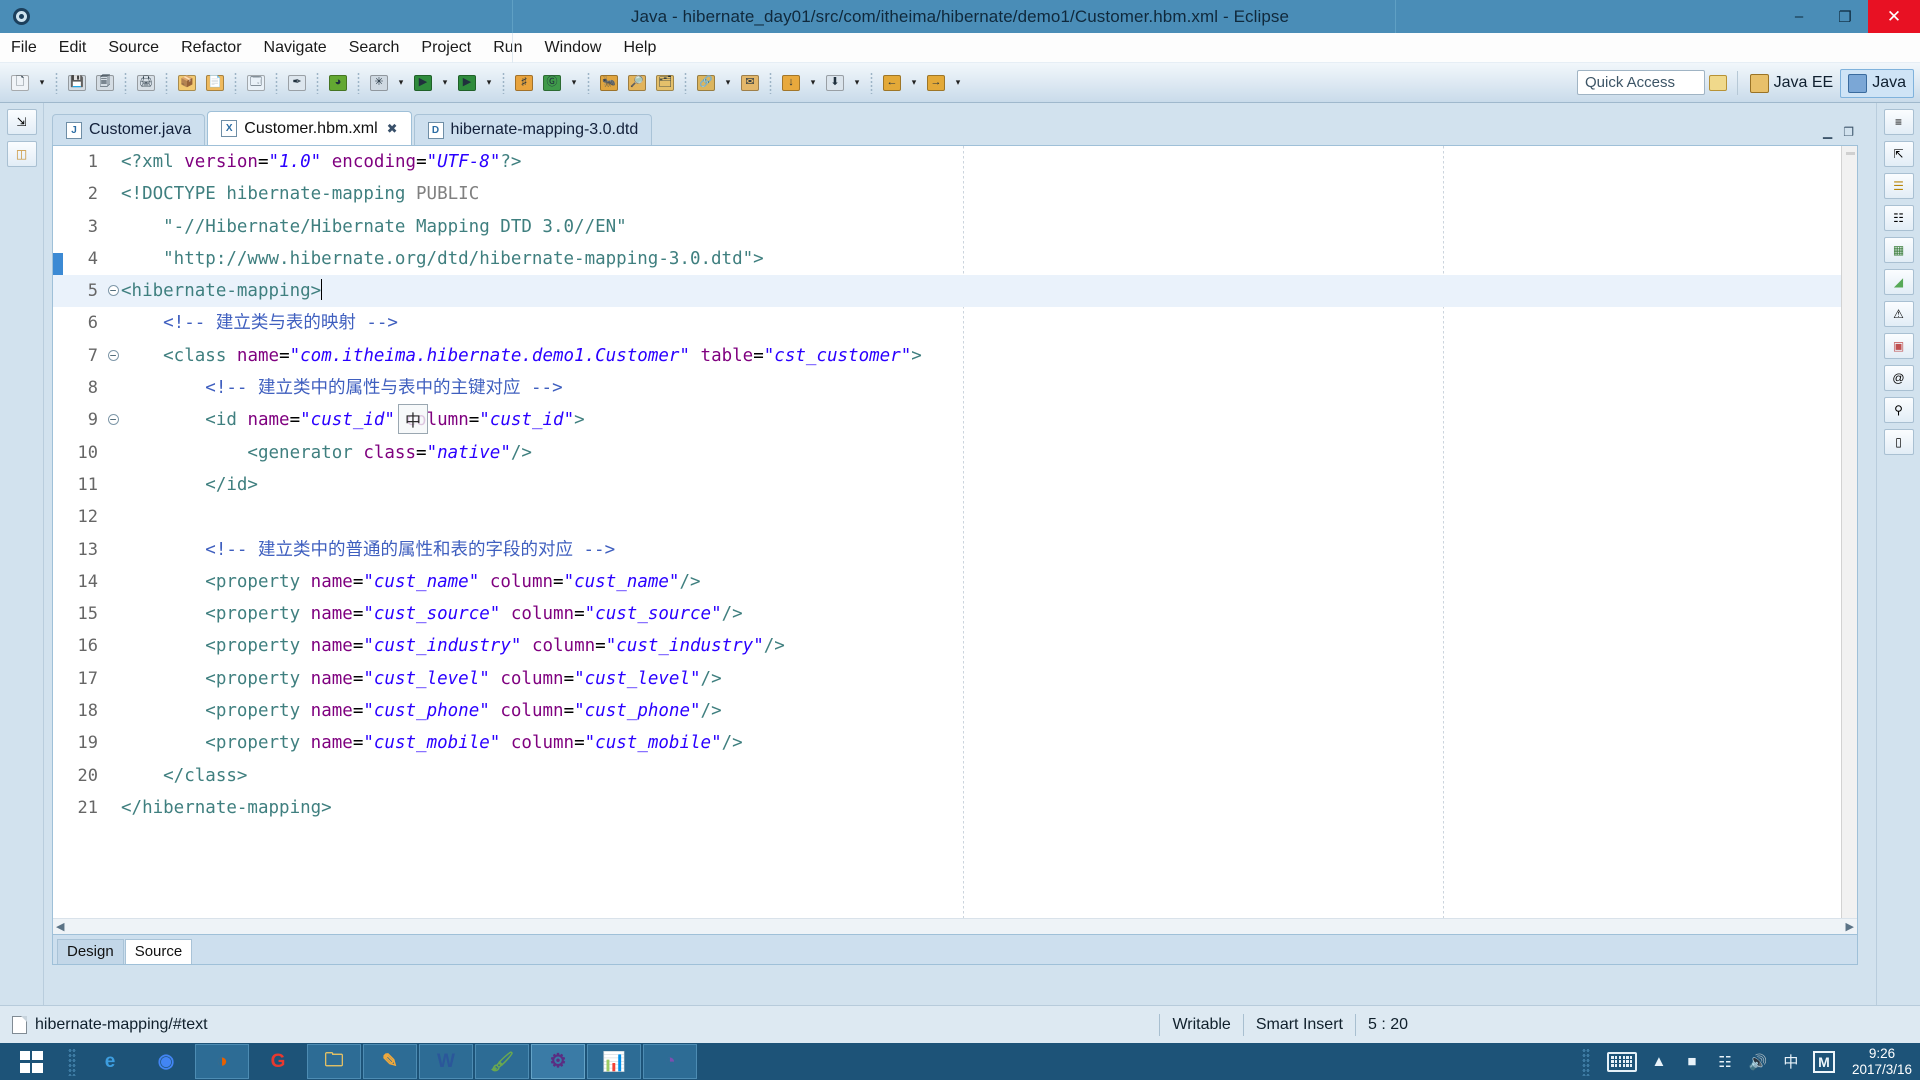 Image resolution: width=1920 pixels, height=1080 pixels. What do you see at coordinates (31, 1061) in the screenshot?
I see `start-button` at bounding box center [31, 1061].